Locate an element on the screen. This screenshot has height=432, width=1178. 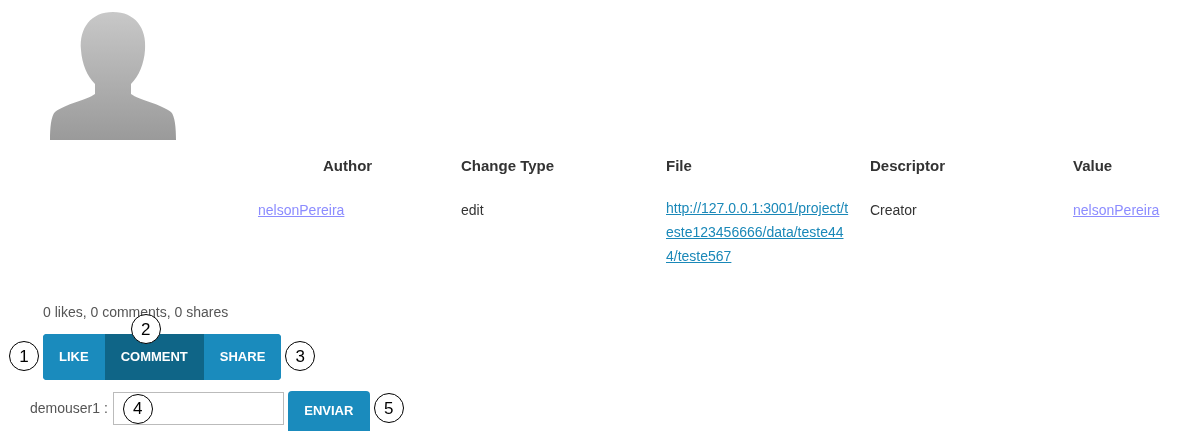
table-cell: Creator is located at coordinates (893, 210).